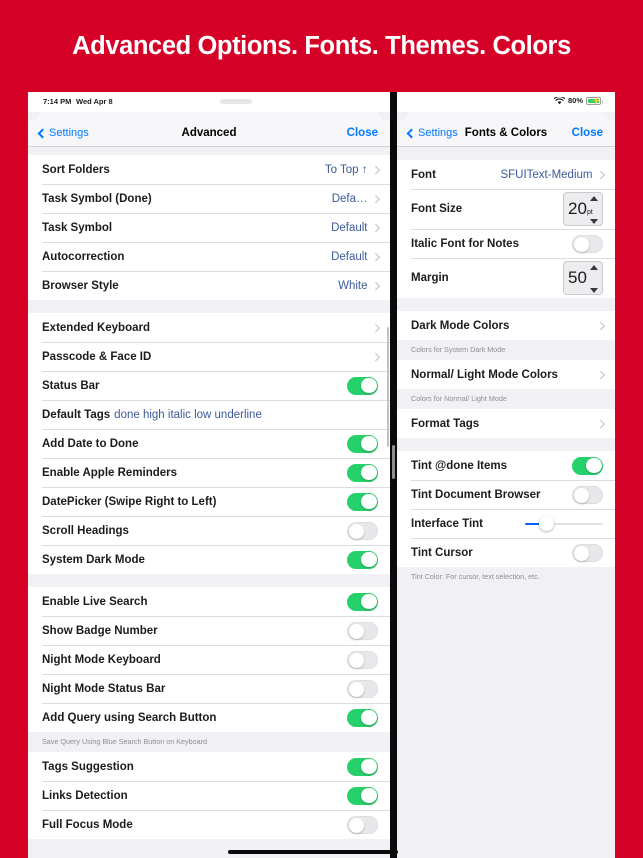 The height and width of the screenshot is (858, 643). Describe the element at coordinates (362, 501) in the screenshot. I see `toggle-datepicker` at that location.